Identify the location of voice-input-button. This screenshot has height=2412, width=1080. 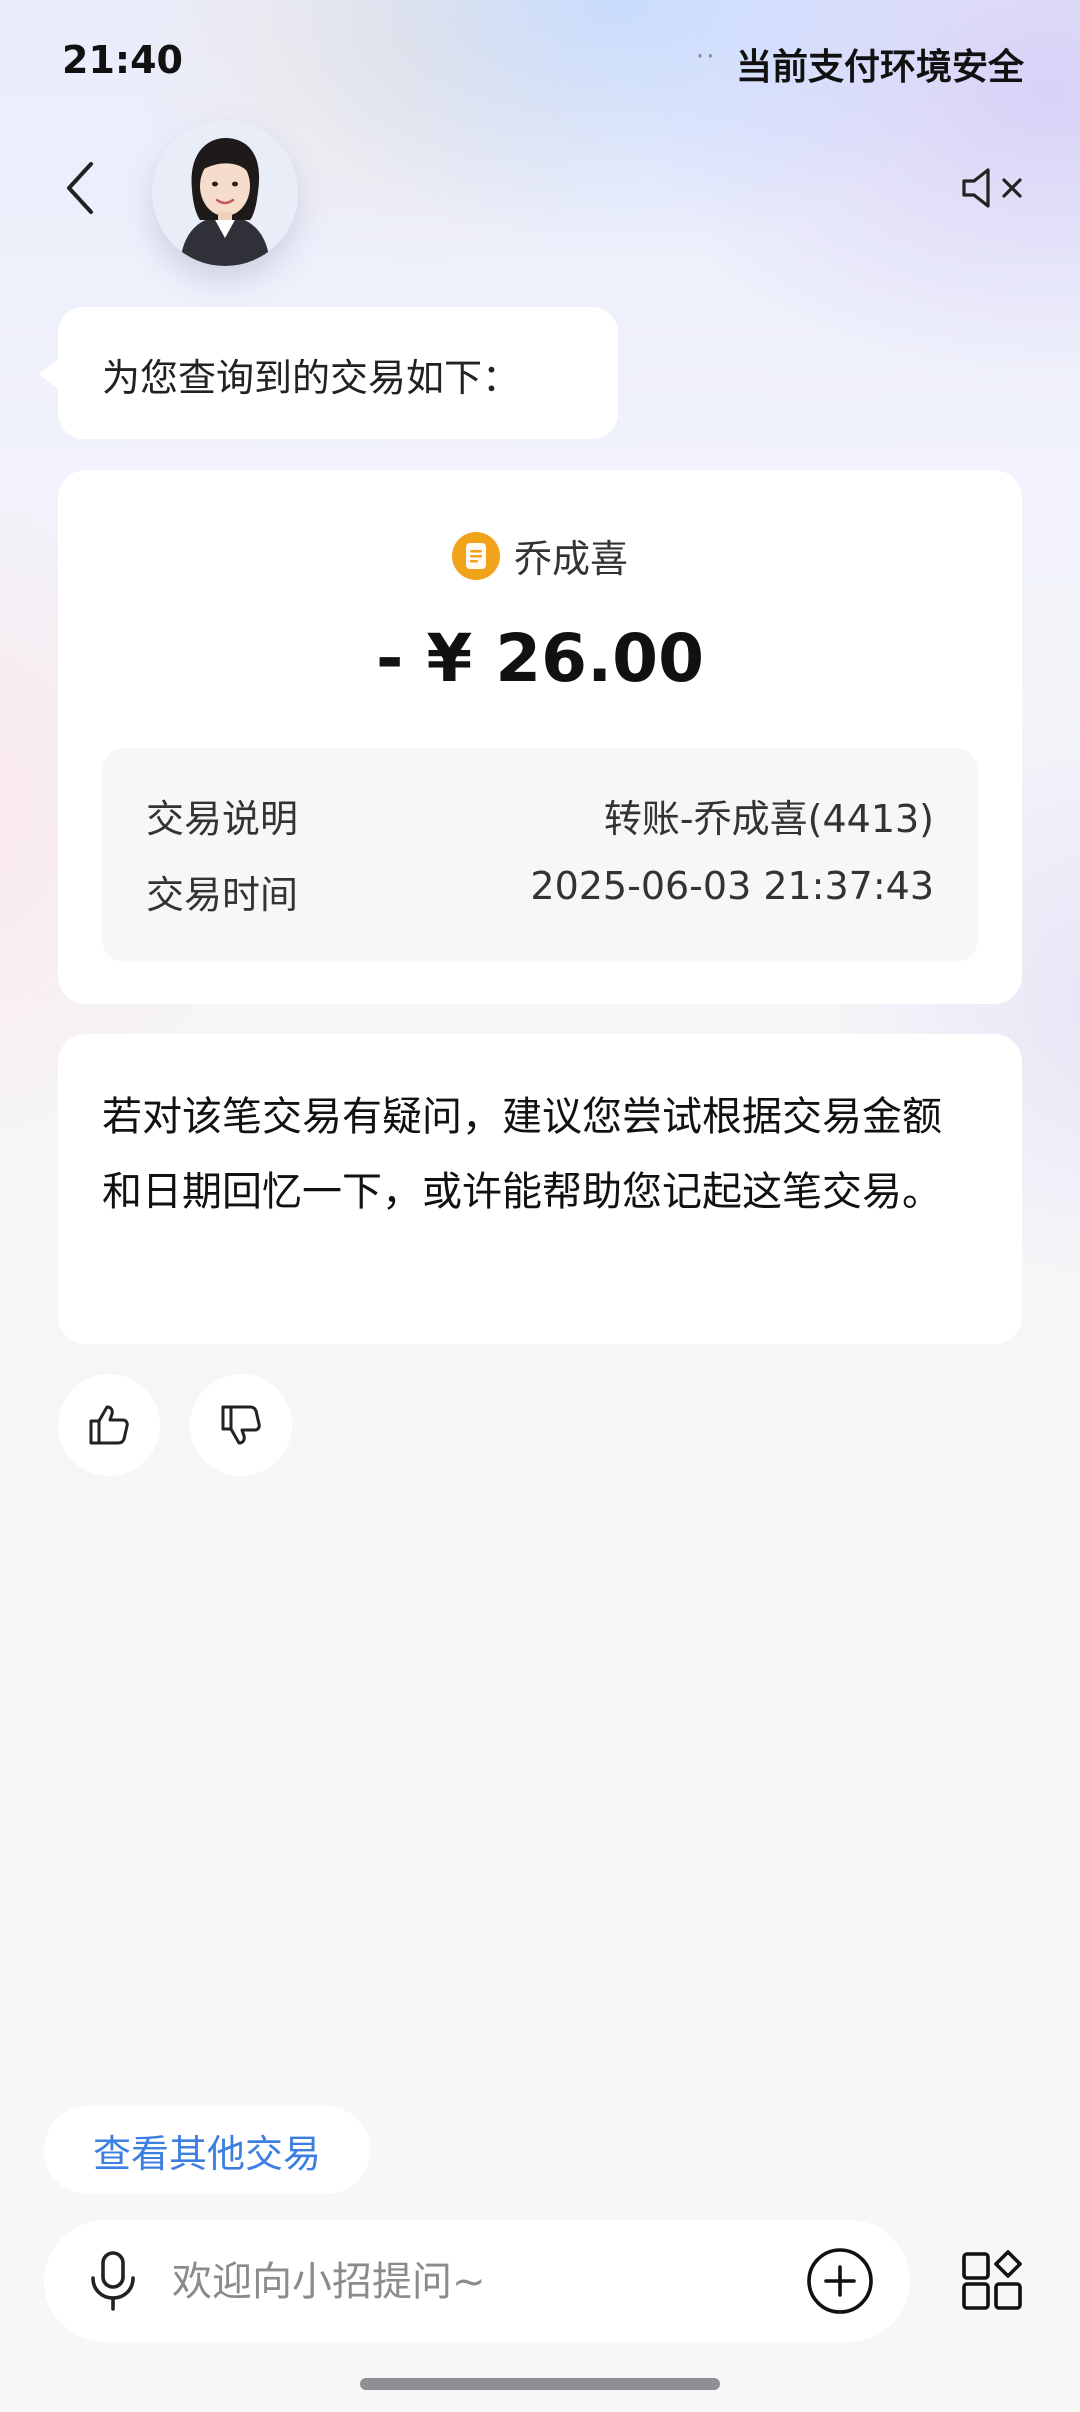
(113, 2281).